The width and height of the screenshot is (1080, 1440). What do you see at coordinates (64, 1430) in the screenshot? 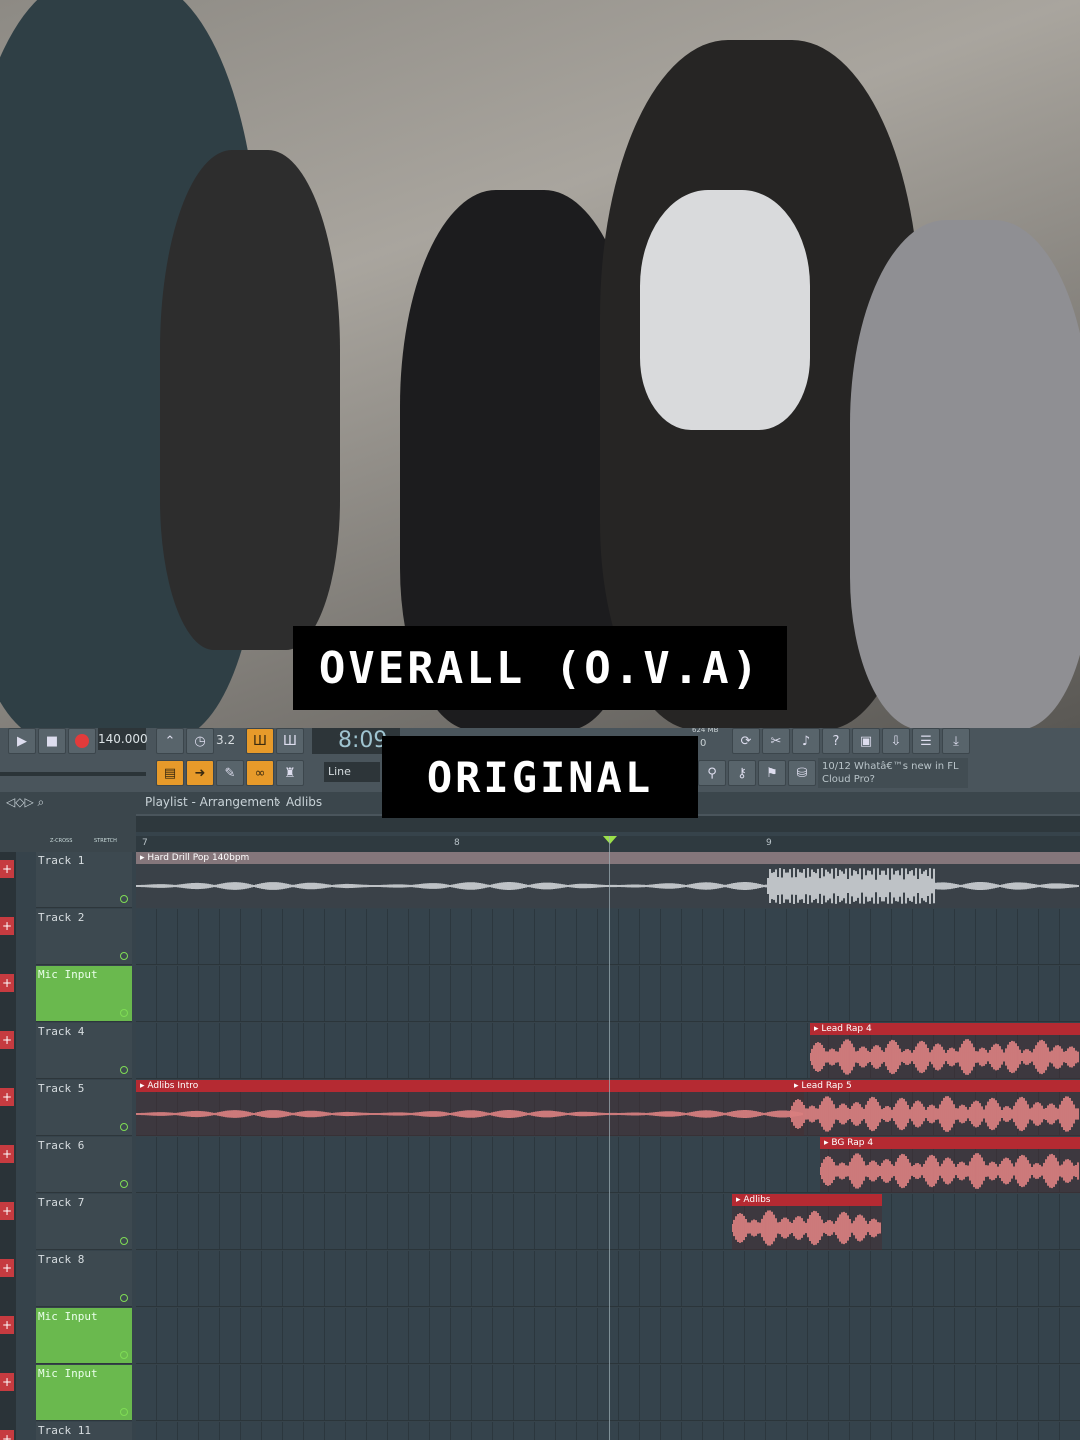
I see `track-name: Track 11` at bounding box center [64, 1430].